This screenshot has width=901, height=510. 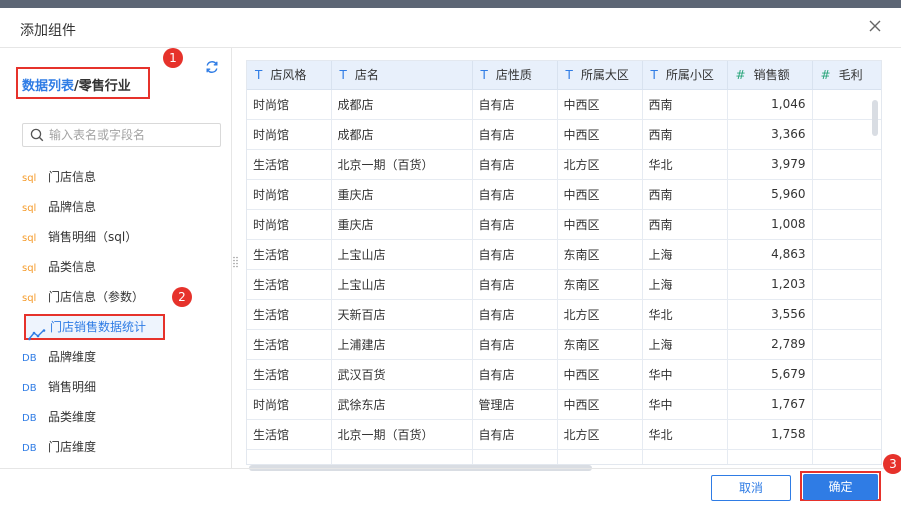 I want to click on confirm-button: 确定, so click(x=840, y=487).